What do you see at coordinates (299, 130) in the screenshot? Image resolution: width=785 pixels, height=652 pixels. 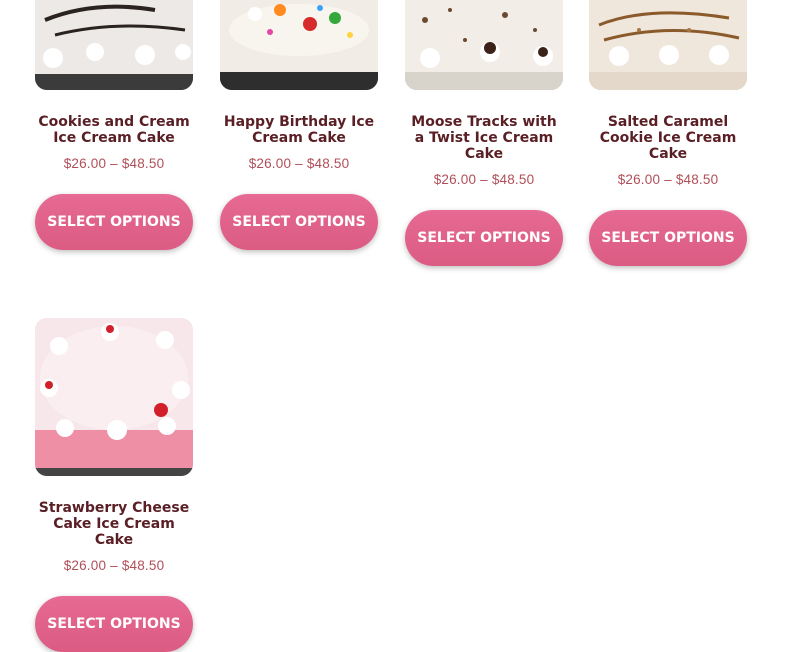 I see `product-title: Happy Birthday Ice Cream Cake` at bounding box center [299, 130].